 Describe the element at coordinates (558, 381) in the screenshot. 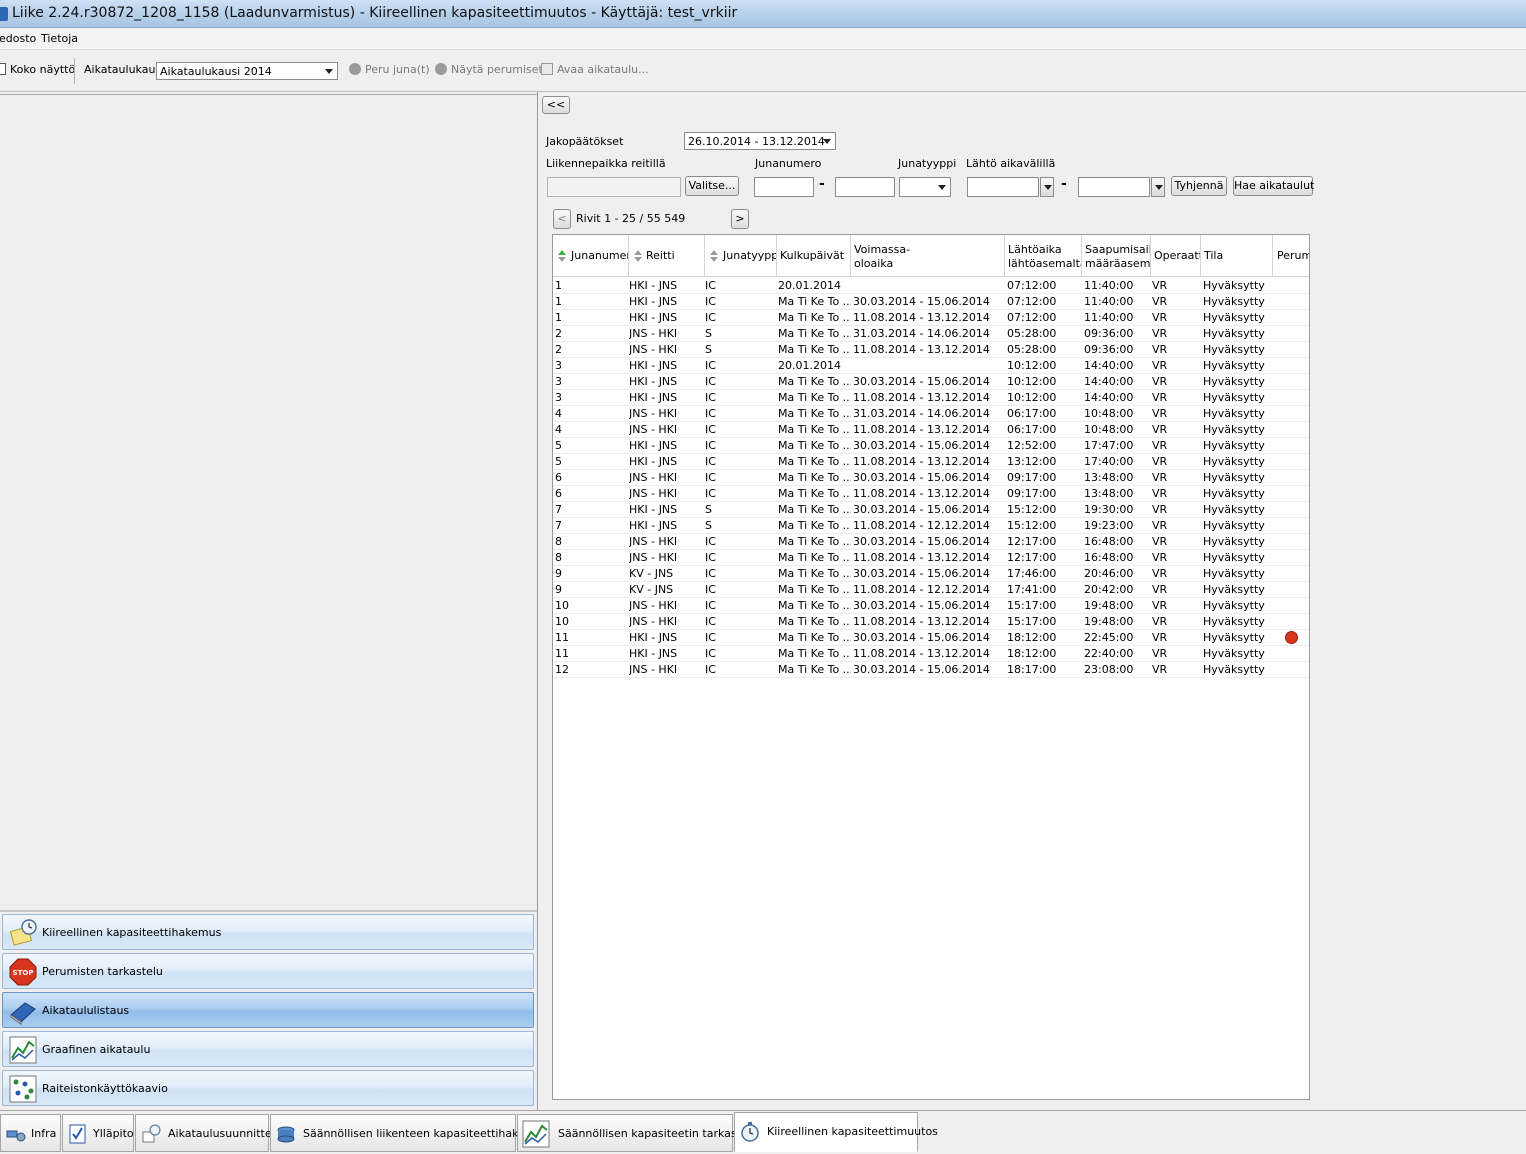

I see `cell-train-number: 3` at that location.